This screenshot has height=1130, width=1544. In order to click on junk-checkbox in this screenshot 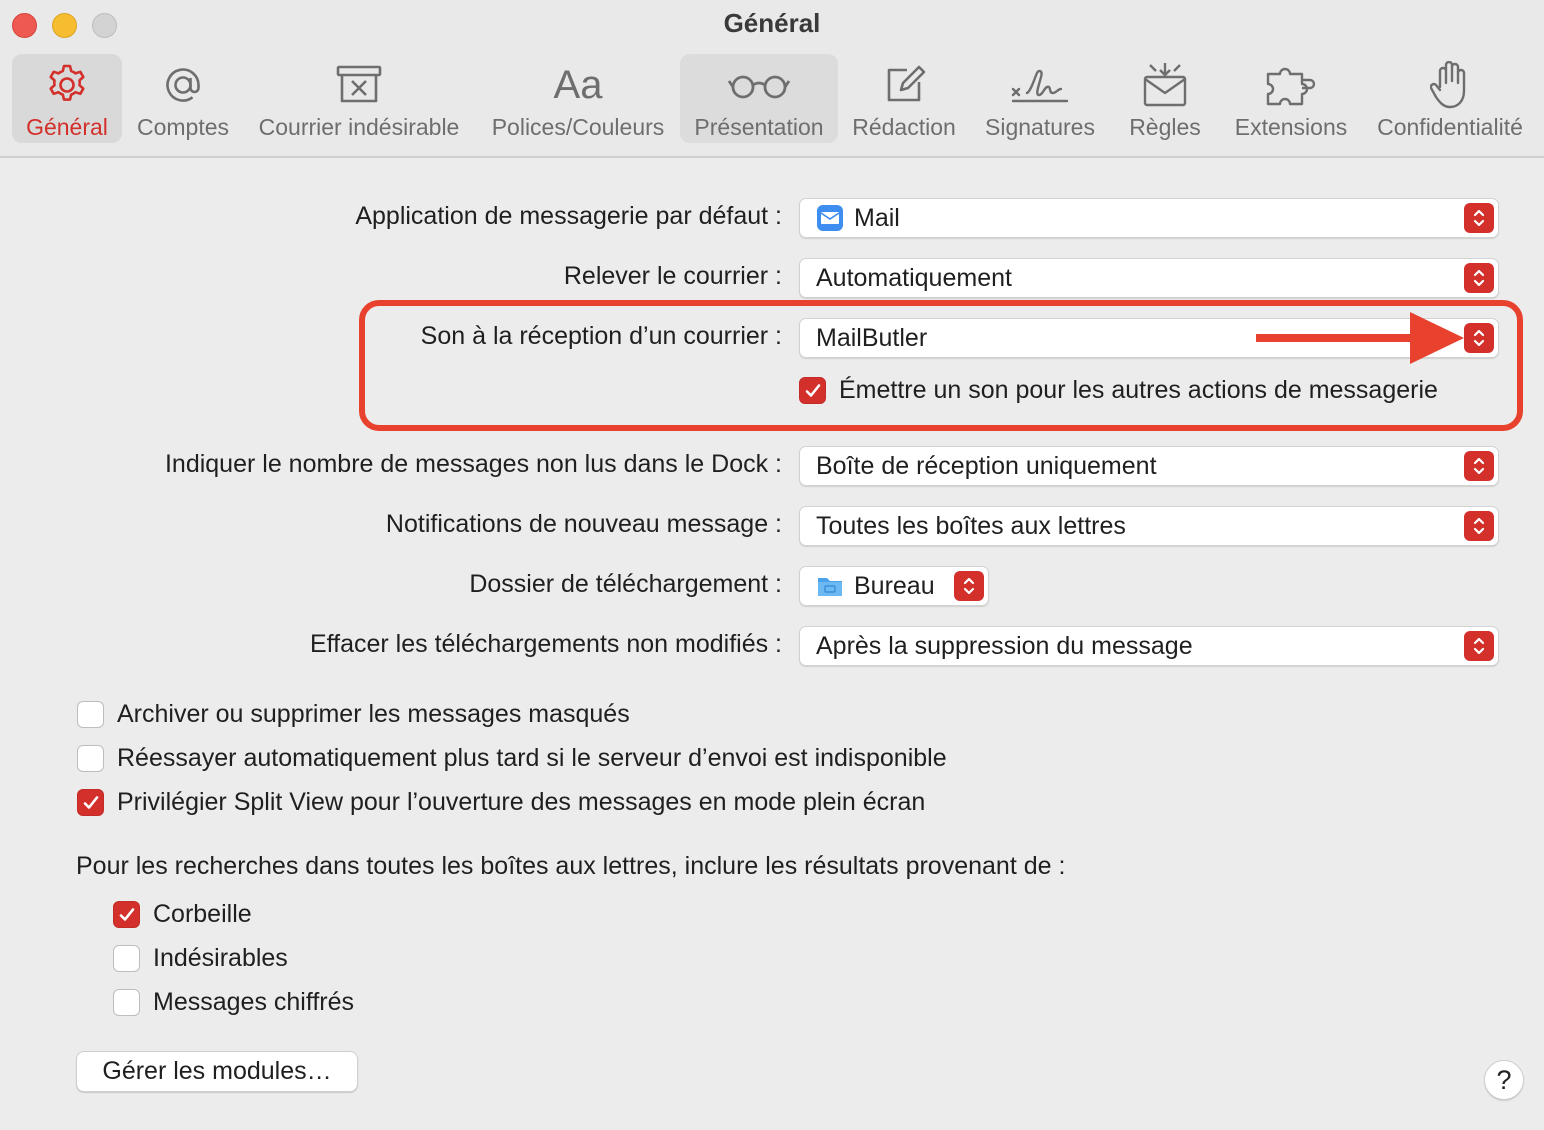, I will do `click(126, 958)`.